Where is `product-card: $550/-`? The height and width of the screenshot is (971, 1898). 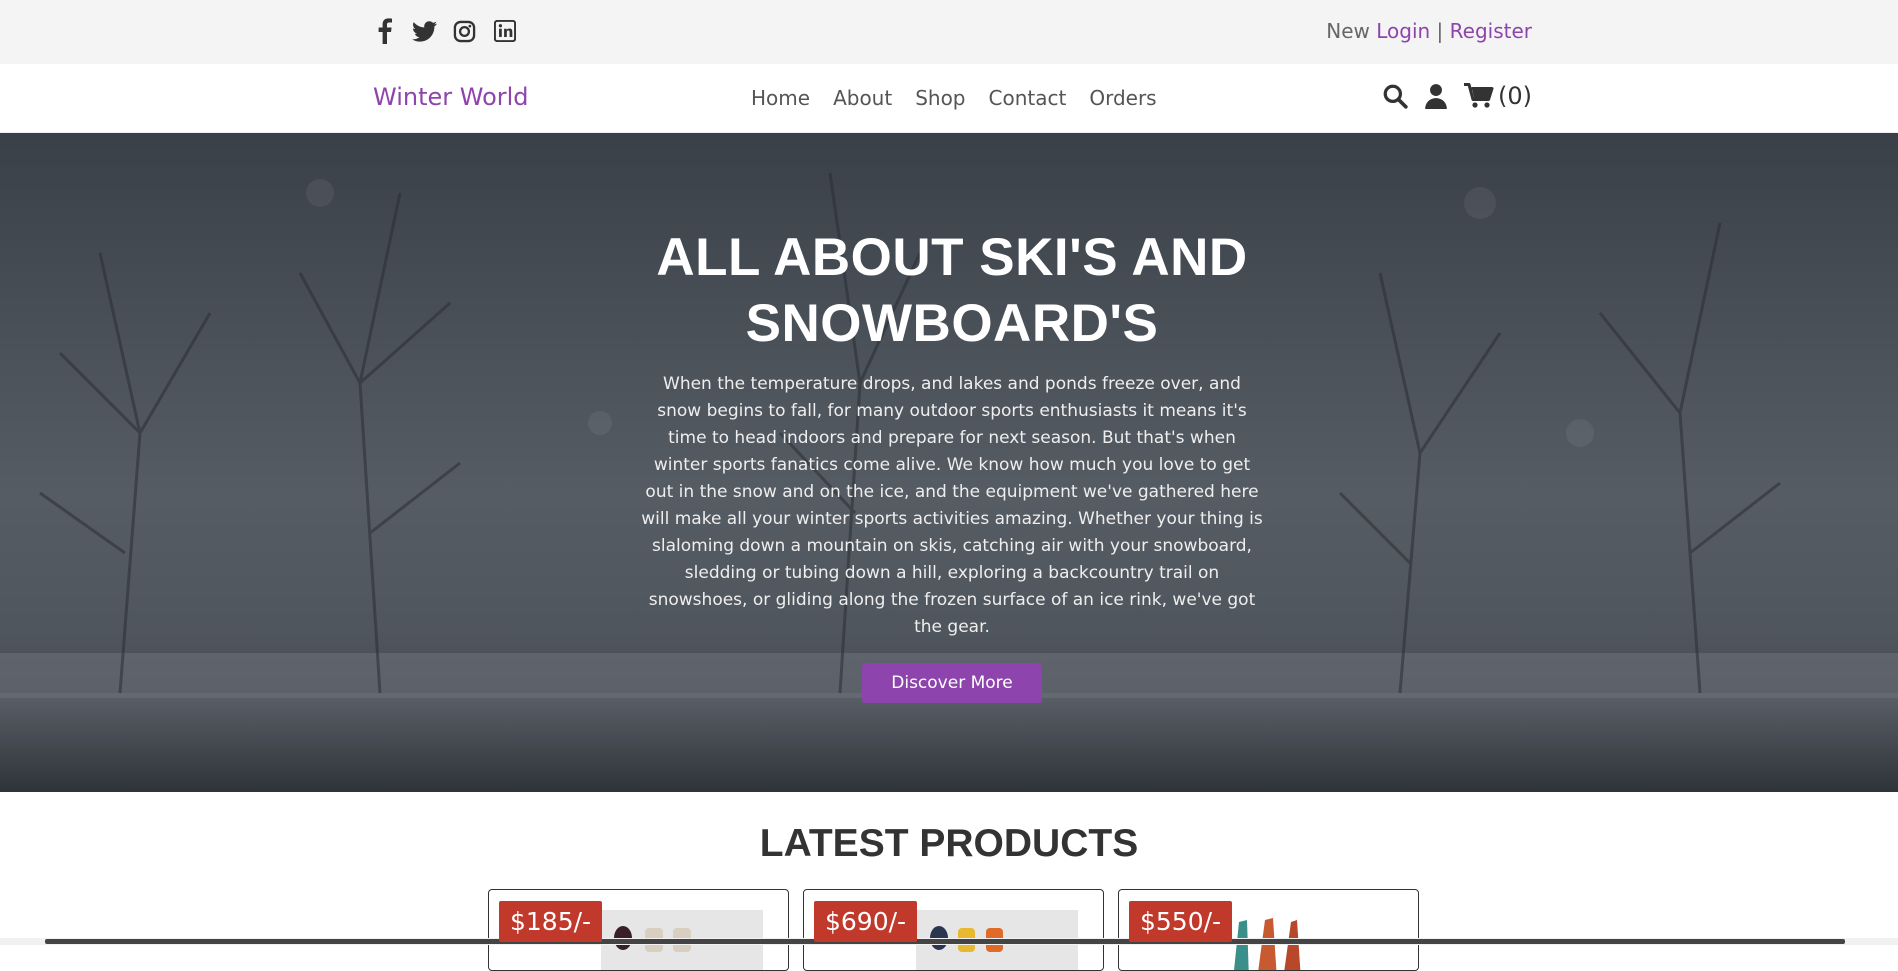
product-card: $550/- is located at coordinates (1268, 930).